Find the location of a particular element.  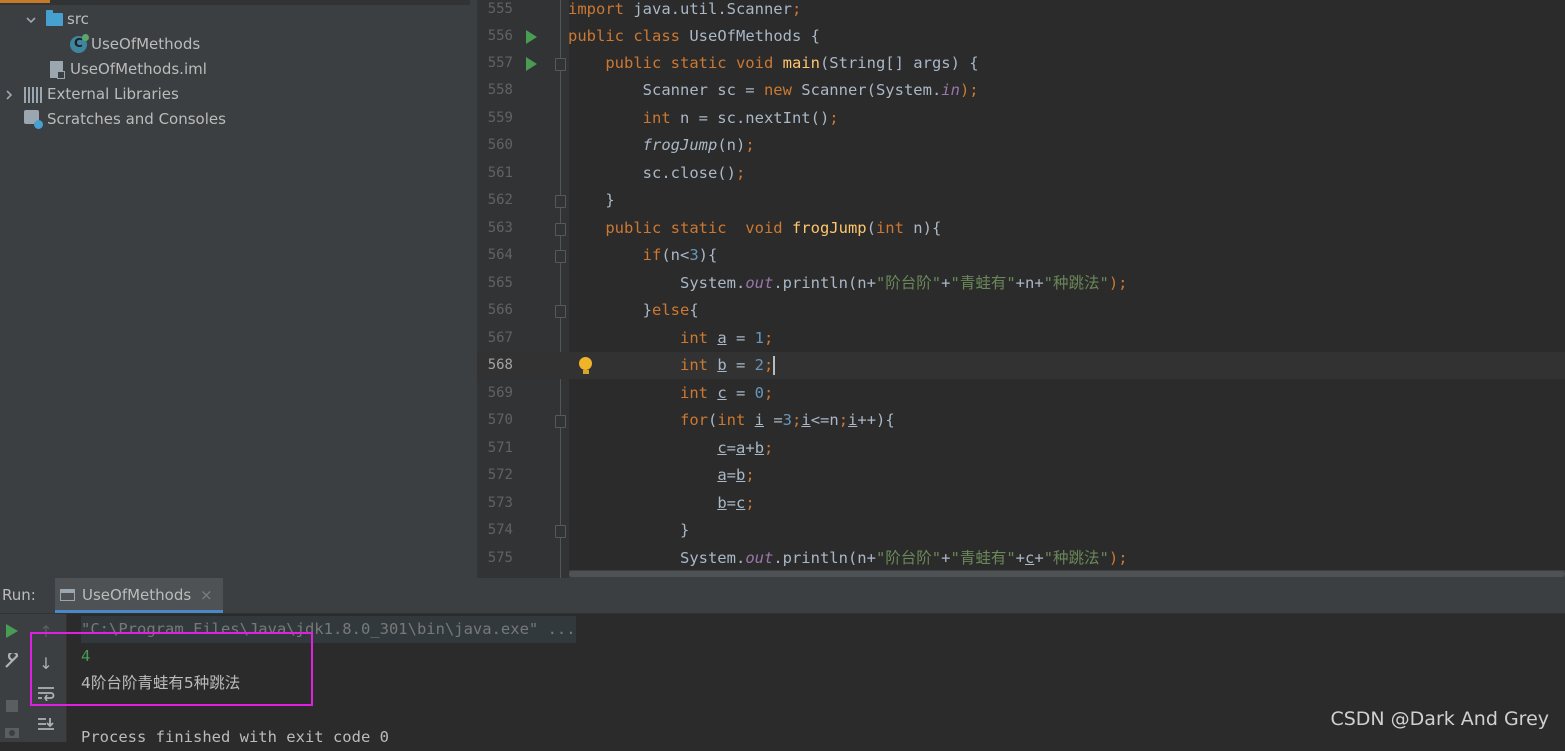

iml-file-icon is located at coordinates (57, 70).